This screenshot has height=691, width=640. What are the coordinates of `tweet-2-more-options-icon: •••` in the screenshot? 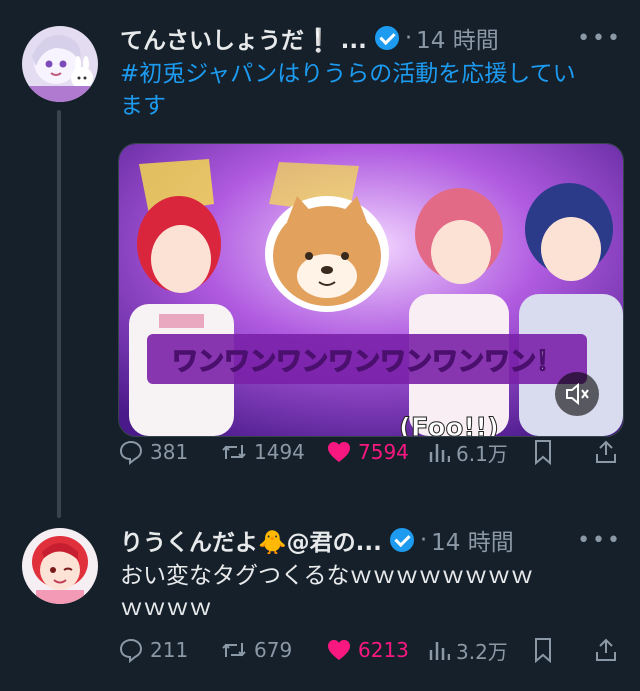 It's located at (599, 540).